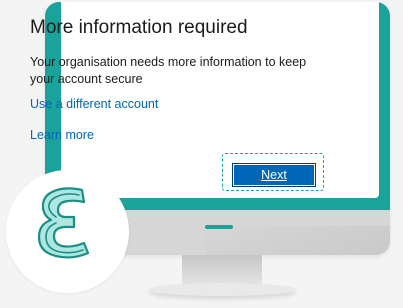 Image resolution: width=403 pixels, height=308 pixels. I want to click on learn-more-link: Learn more, so click(62, 135).